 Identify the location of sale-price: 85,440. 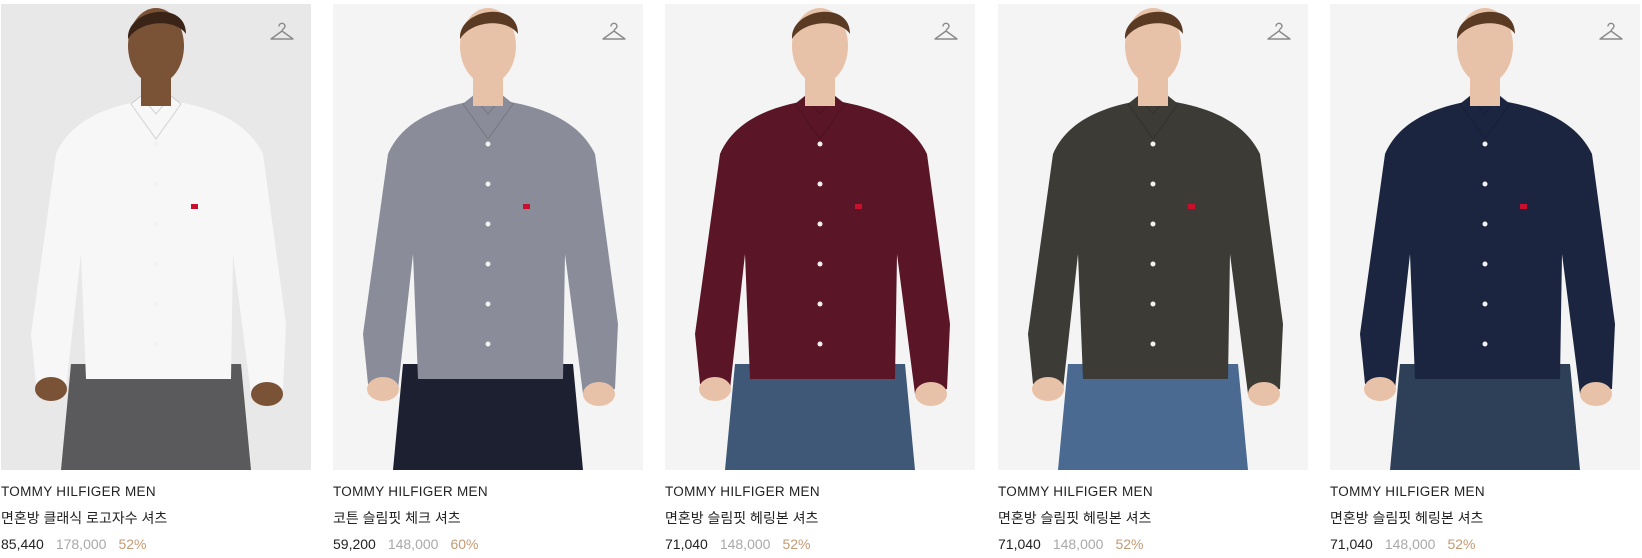
(22, 544).